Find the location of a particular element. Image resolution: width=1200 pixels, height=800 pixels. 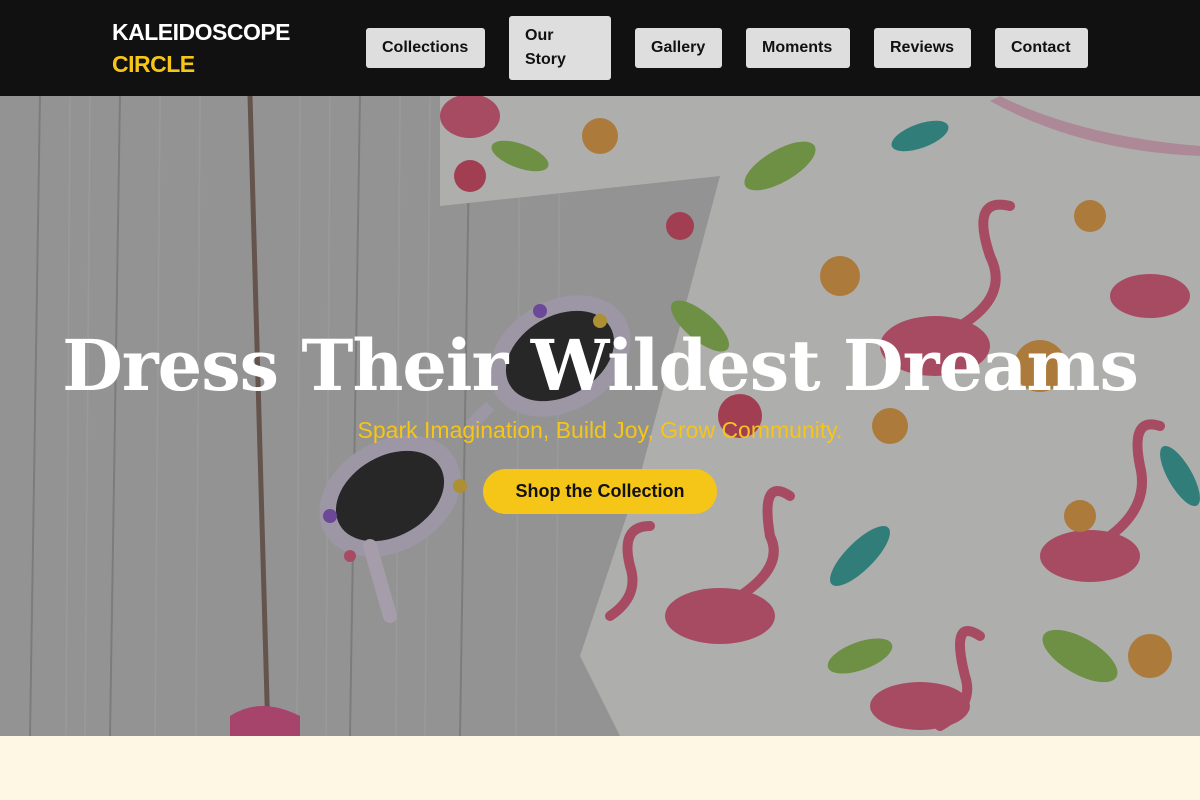

nav-gallery-label: Gallery is located at coordinates (678, 47).